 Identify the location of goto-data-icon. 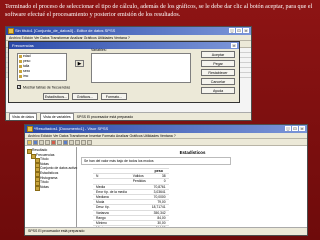
(59, 142).